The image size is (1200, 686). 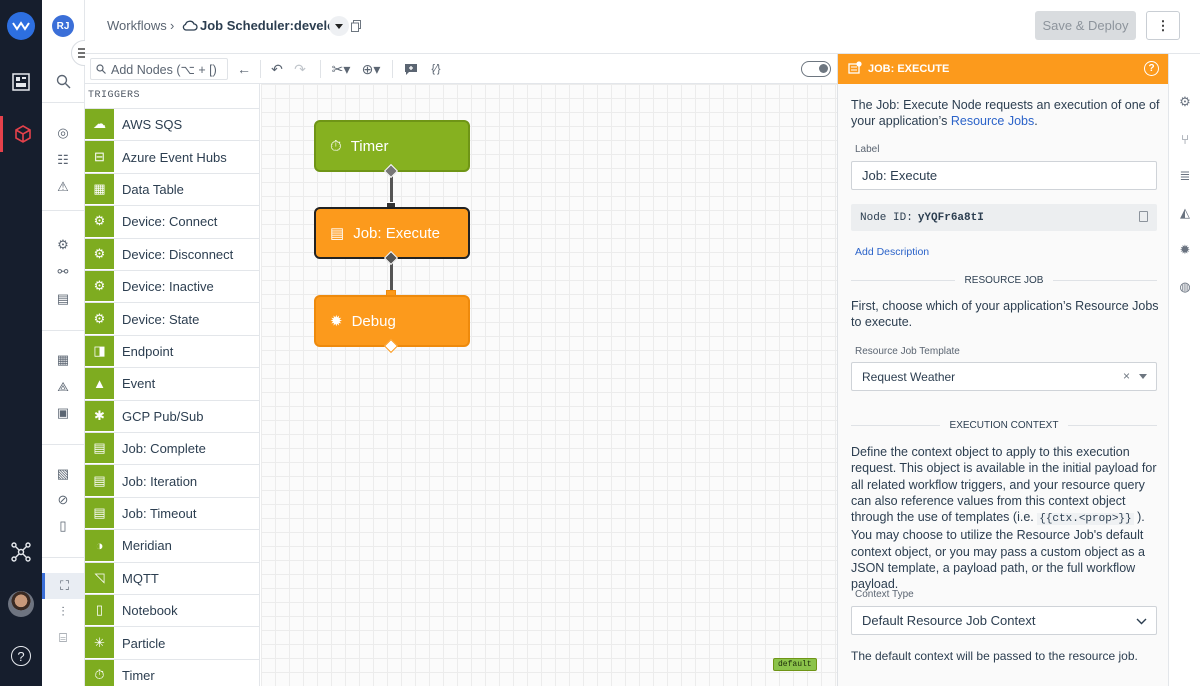 I want to click on app-avatar: RJ, so click(x=63, y=26).